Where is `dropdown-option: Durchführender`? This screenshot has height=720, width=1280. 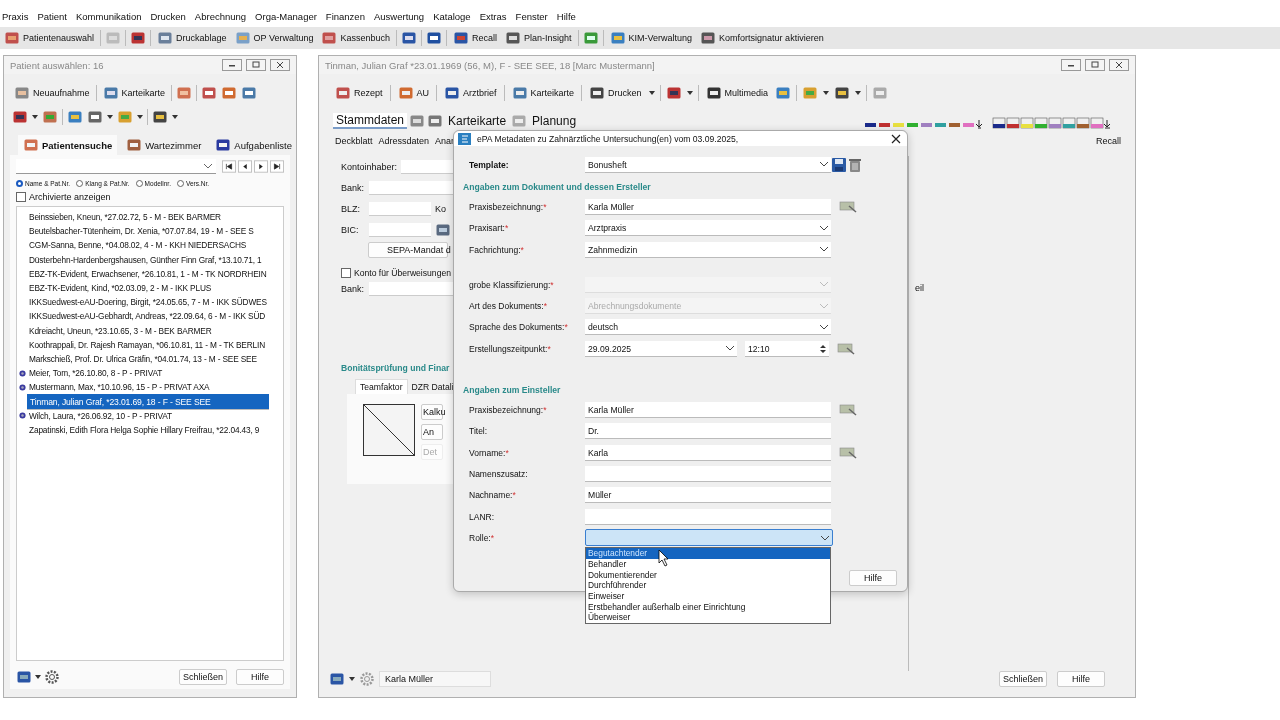 dropdown-option: Durchführender is located at coordinates (708, 585).